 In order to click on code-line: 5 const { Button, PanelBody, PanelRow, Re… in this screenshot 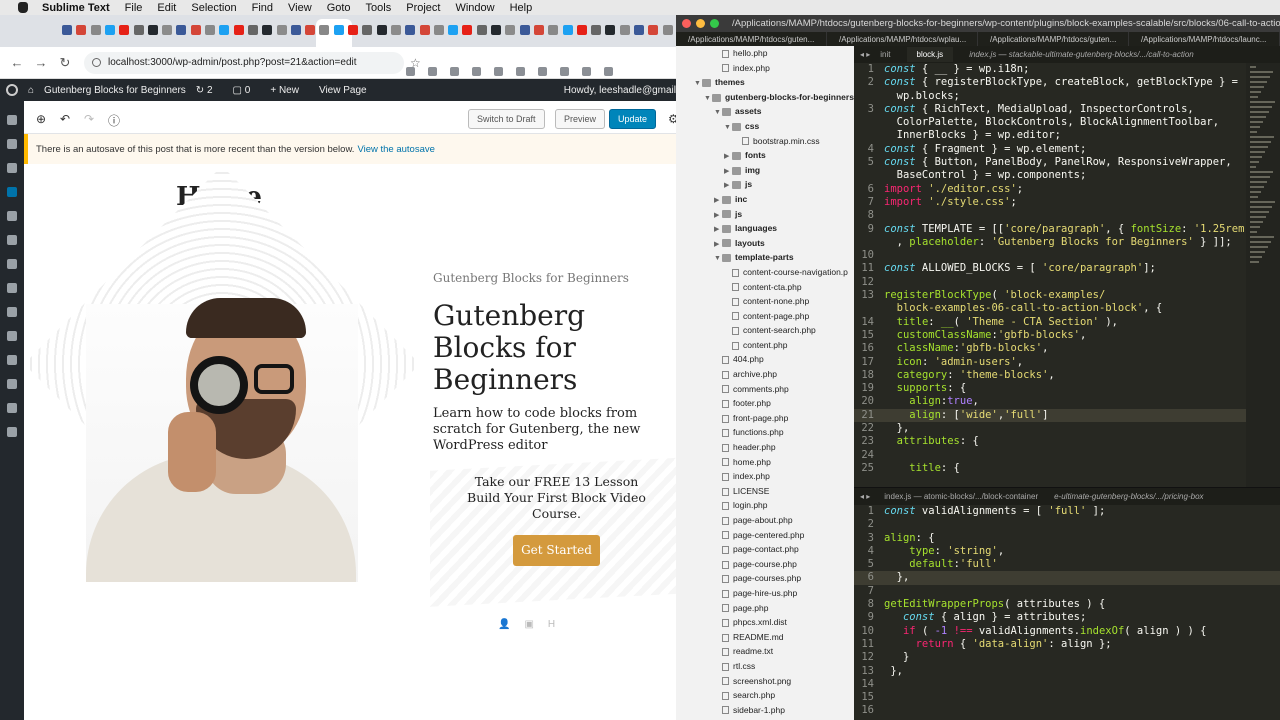, I will do `click(1067, 162)`.